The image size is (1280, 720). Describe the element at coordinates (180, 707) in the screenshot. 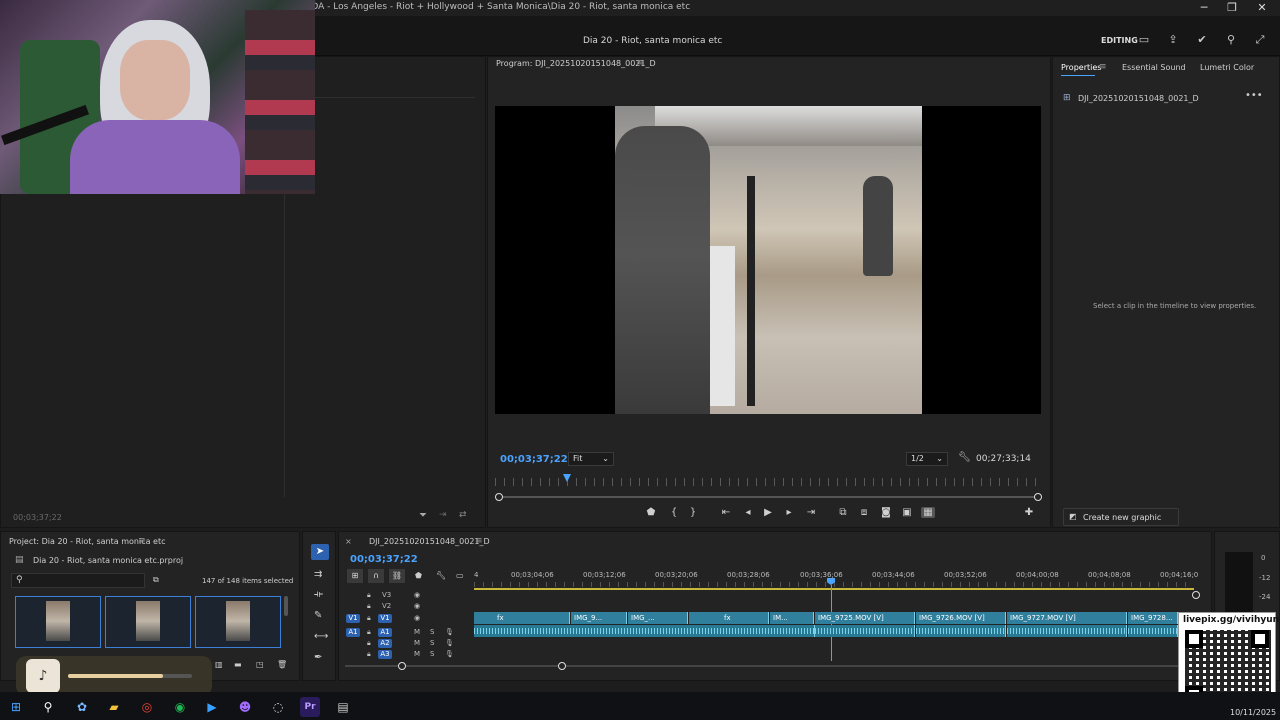

I see `spotify-icon: ◉` at that location.